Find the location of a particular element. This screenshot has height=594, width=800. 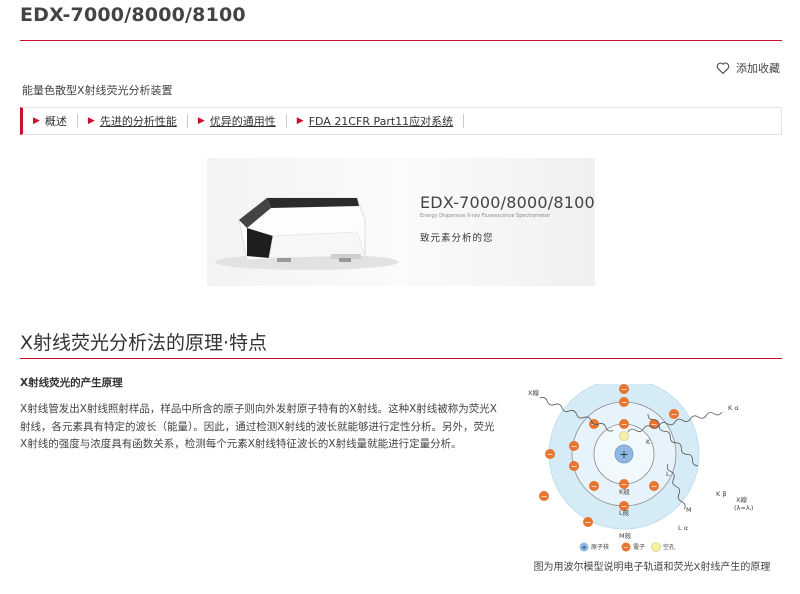

section-subheading: X射线荧光的产生原理 is located at coordinates (71, 383).